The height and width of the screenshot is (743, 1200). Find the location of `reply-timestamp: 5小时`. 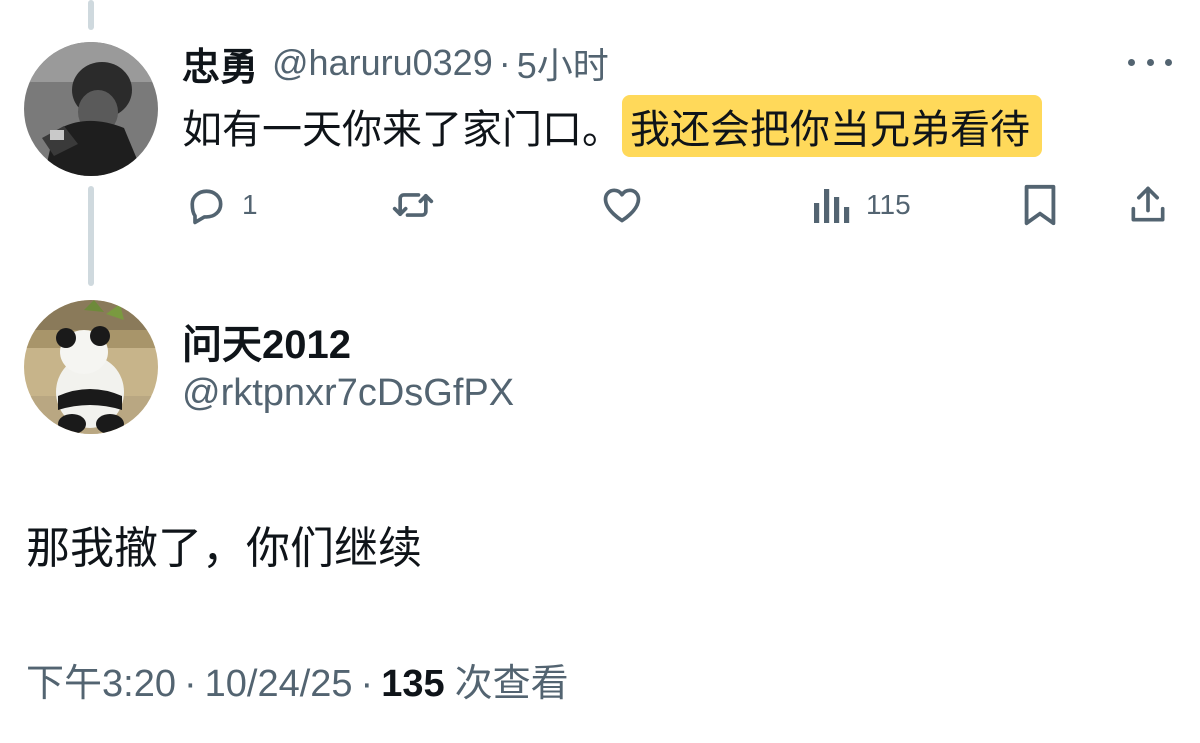

reply-timestamp: 5小时 is located at coordinates (563, 63).